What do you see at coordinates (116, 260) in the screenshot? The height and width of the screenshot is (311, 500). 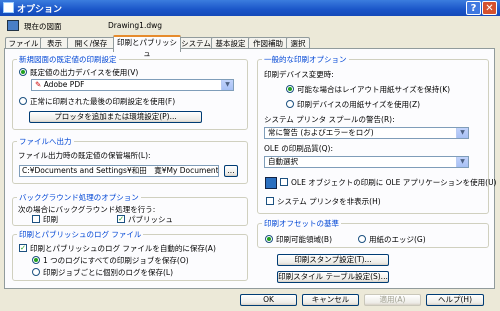 I see `continuous-log-label: 1 つのログにすべての印刷ジョブを保存(O)` at bounding box center [116, 260].